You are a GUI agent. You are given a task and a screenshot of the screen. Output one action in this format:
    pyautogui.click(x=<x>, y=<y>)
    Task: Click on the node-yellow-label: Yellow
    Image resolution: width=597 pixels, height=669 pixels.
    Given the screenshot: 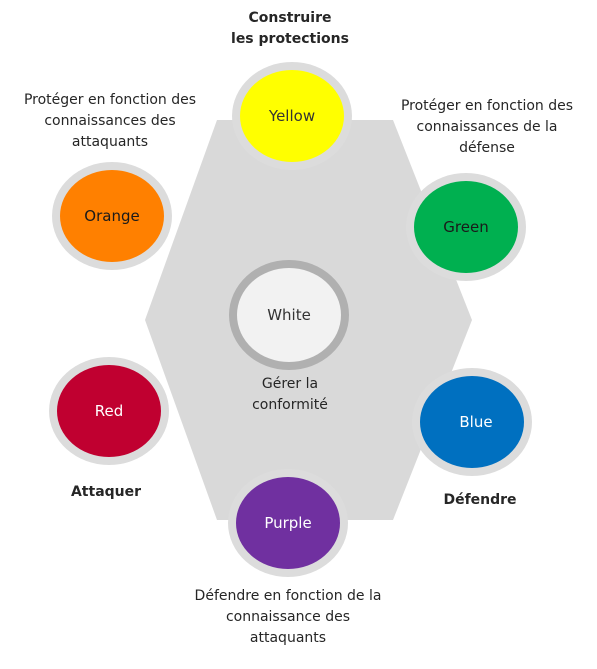 What is the action you would take?
    pyautogui.click(x=291, y=116)
    